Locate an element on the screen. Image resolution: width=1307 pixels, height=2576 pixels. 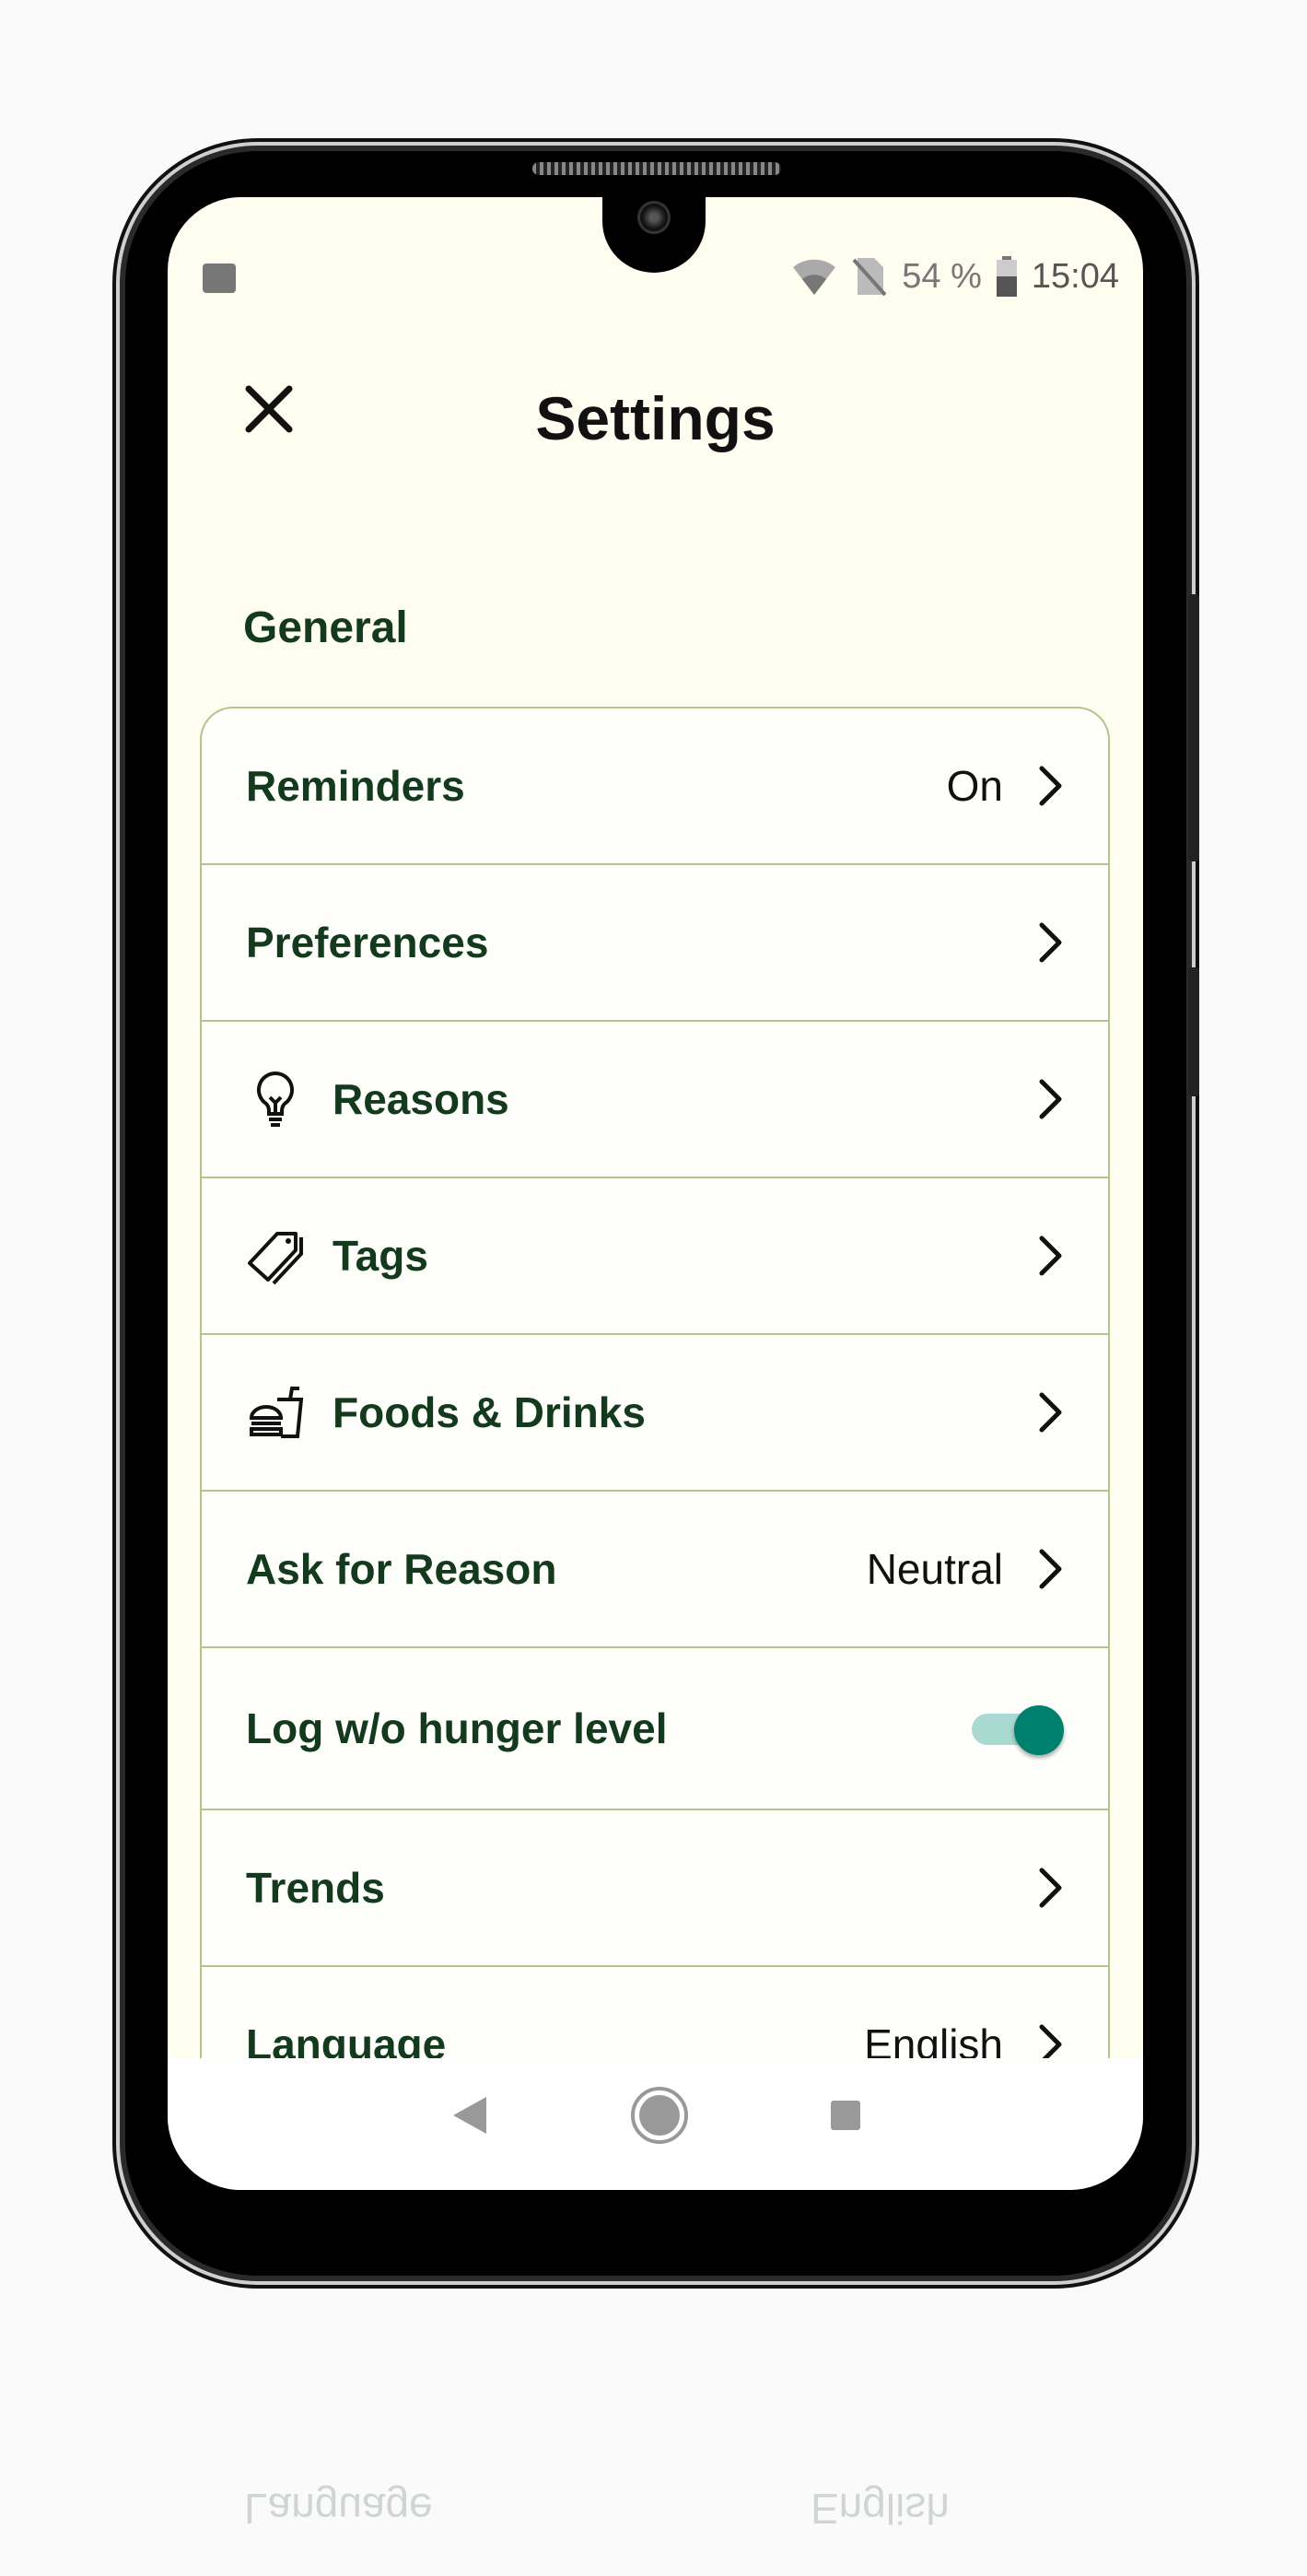
no-sim-icon is located at coordinates (870, 277).